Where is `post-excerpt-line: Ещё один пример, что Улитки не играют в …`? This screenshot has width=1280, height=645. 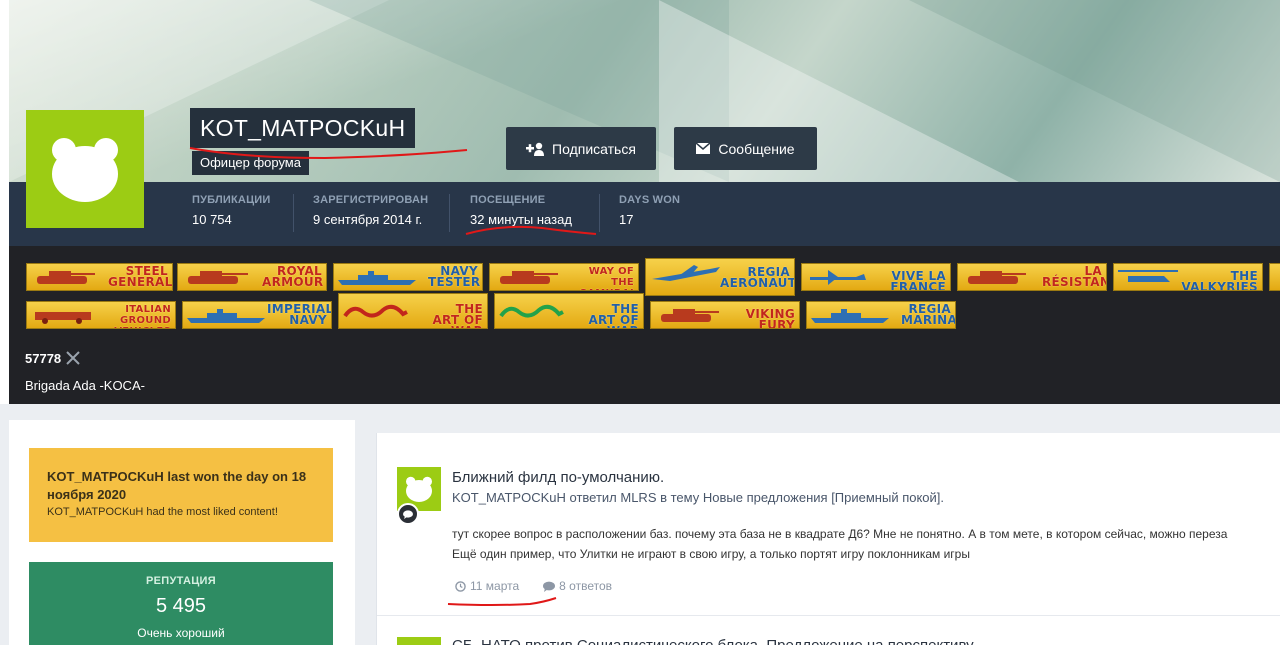
post-excerpt-line: Ещё один пример, что Улитки не играют в … is located at coordinates (711, 554).